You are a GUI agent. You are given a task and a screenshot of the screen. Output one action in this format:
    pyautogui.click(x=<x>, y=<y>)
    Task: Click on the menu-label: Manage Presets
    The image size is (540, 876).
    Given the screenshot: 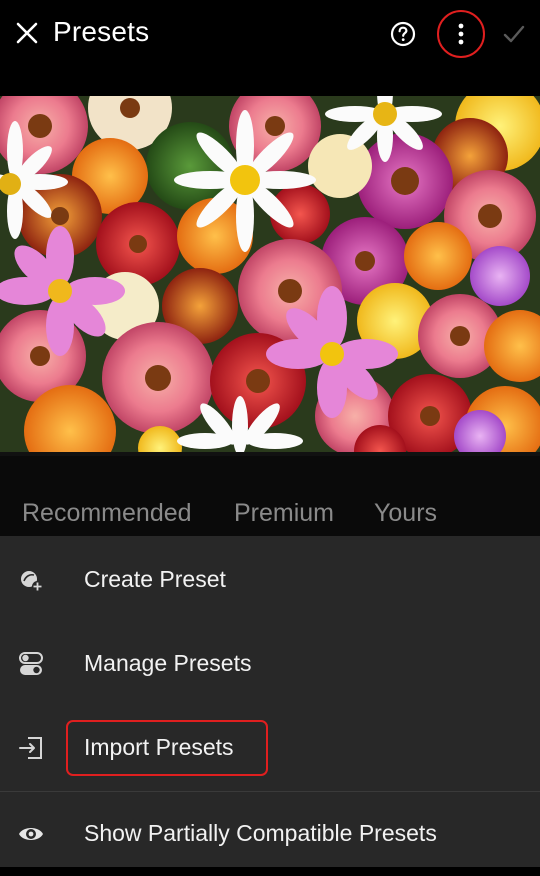 What is the action you would take?
    pyautogui.click(x=168, y=663)
    